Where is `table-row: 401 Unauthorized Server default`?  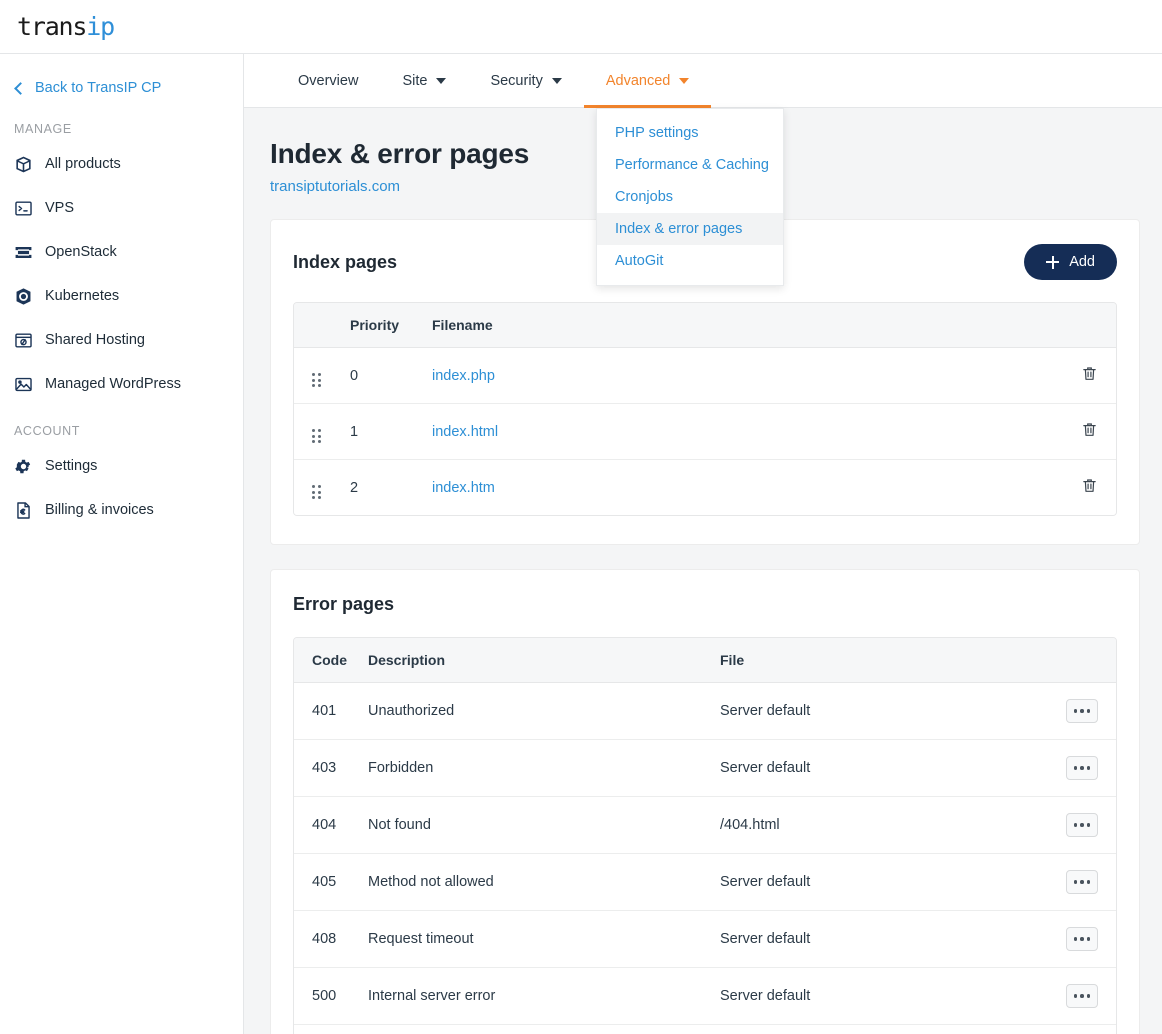
table-row: 401 Unauthorized Server default is located at coordinates (705, 711).